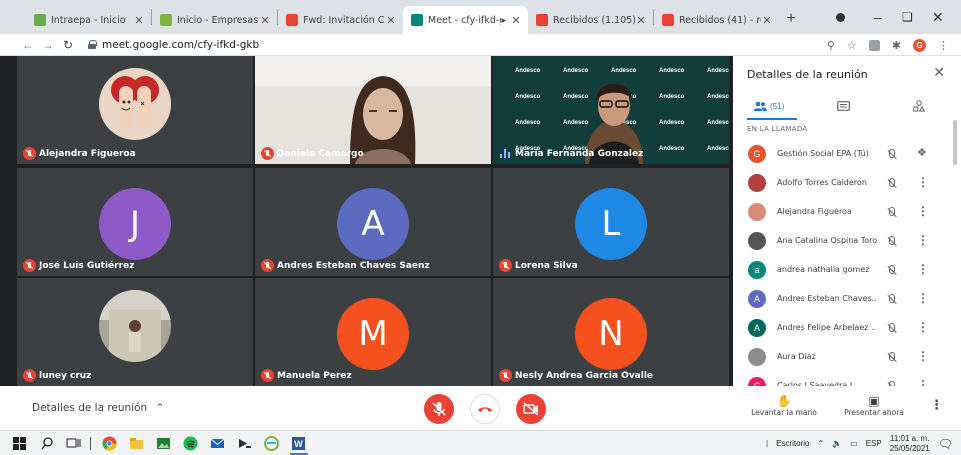  Describe the element at coordinates (135, 332) in the screenshot. I see `participant-tile: luney cruz` at that location.